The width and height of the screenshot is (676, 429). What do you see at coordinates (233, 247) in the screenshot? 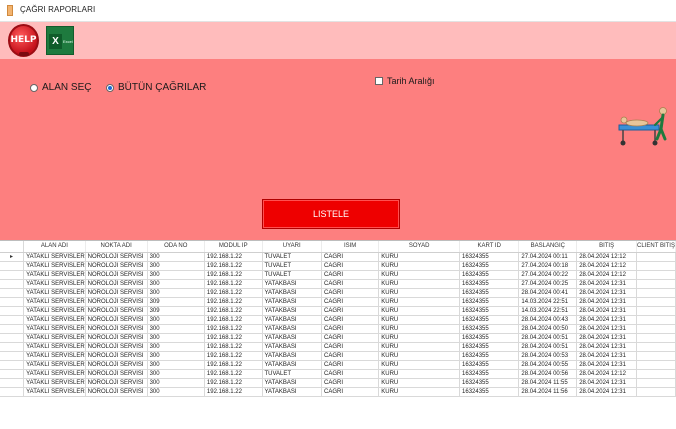
I see `column-header: MODUL IP` at bounding box center [233, 247].